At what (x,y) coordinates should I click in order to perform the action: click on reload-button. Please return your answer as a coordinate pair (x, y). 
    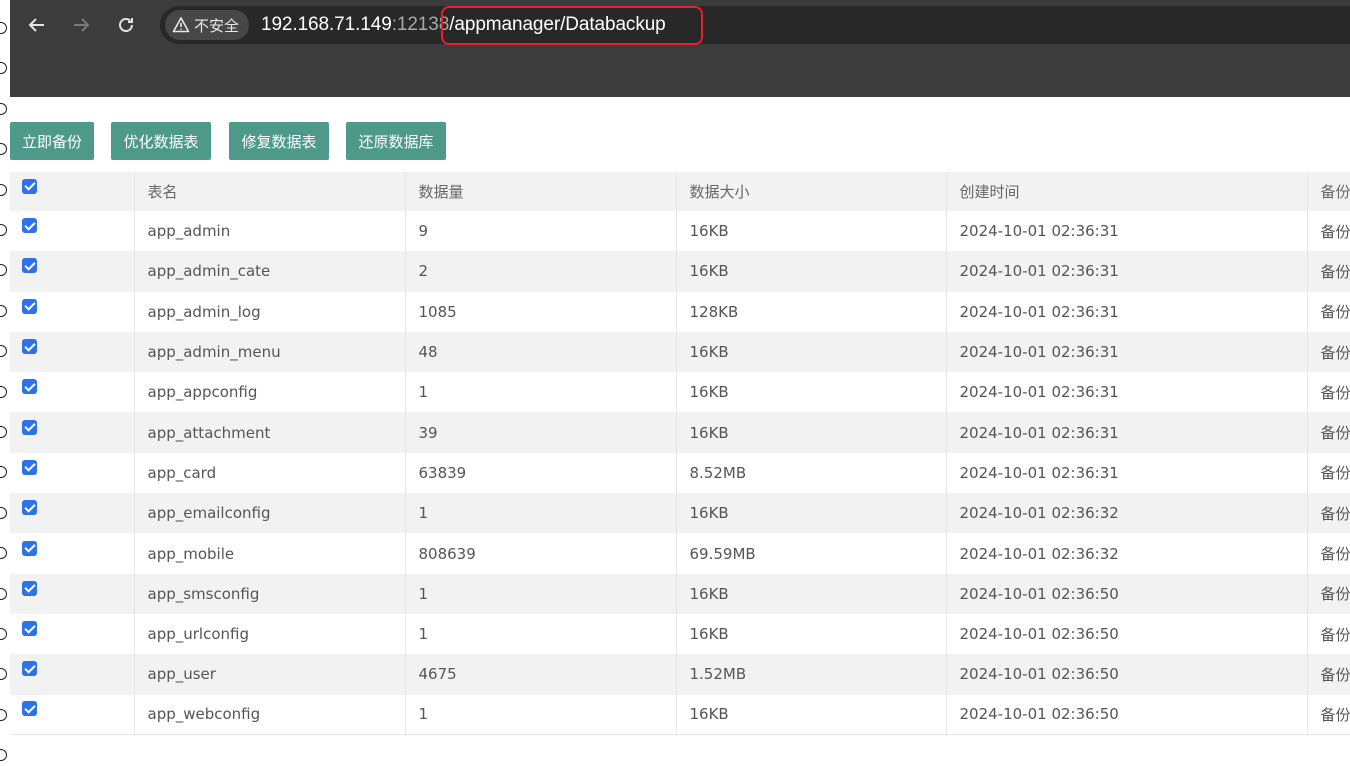
    Looking at the image, I should click on (126, 25).